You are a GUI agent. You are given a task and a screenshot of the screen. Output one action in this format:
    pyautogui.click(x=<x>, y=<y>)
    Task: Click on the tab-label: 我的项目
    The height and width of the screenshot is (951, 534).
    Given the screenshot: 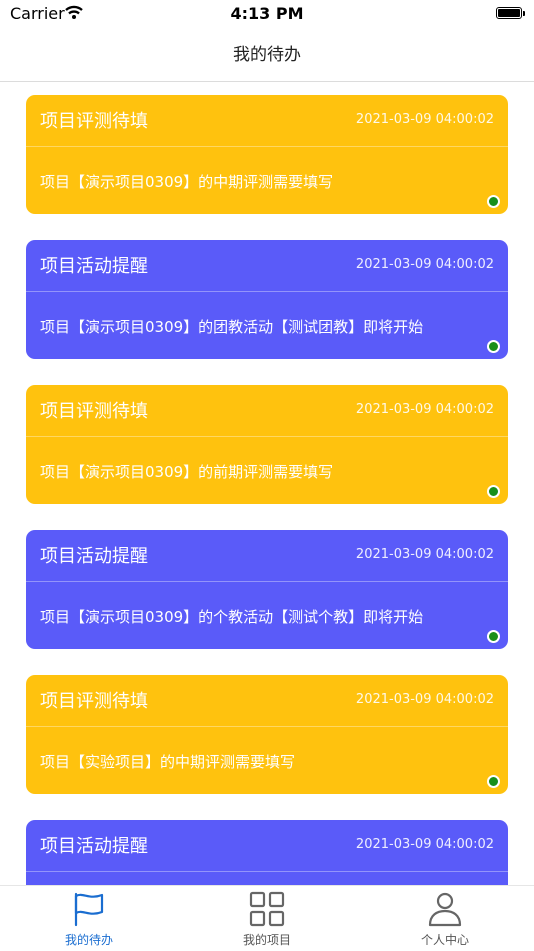 What is the action you would take?
    pyautogui.click(x=266, y=940)
    